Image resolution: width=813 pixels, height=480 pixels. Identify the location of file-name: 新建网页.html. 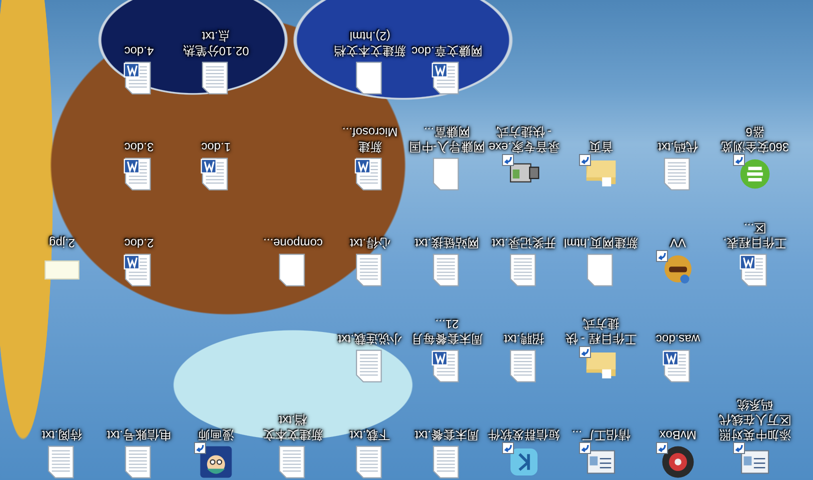
(601, 242).